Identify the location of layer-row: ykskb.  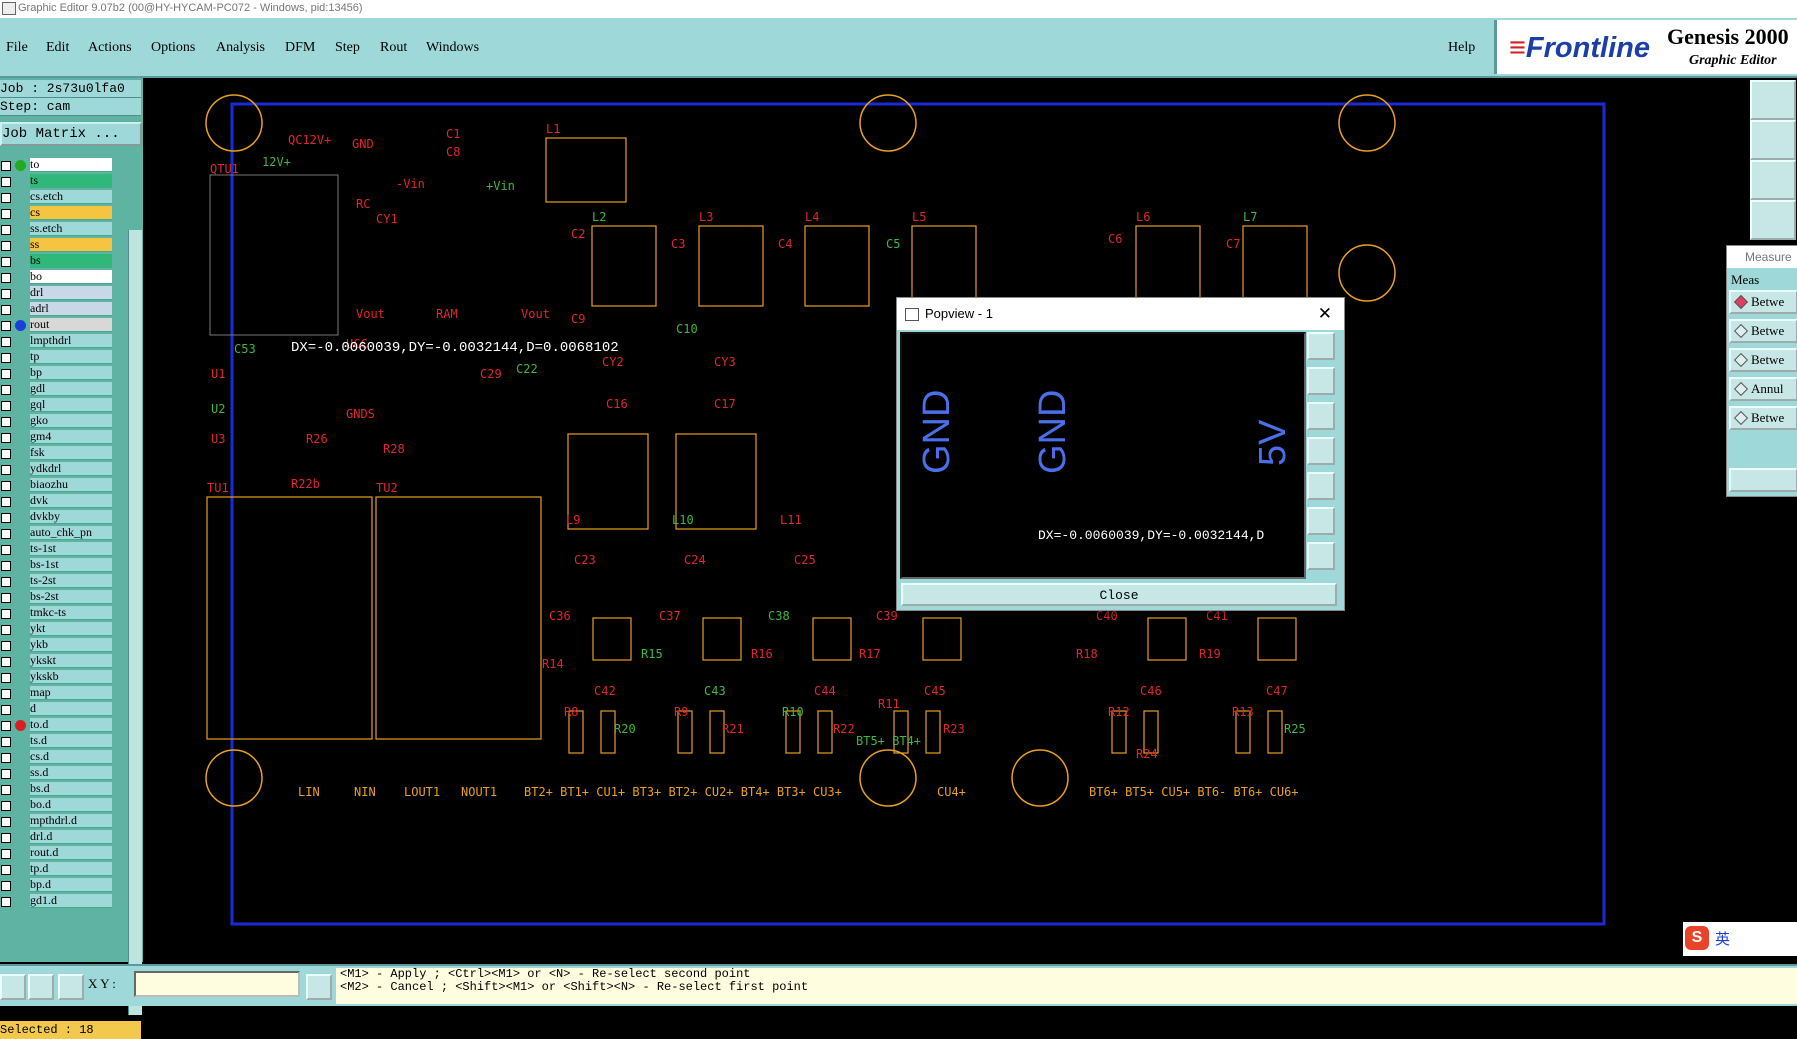
(64, 677).